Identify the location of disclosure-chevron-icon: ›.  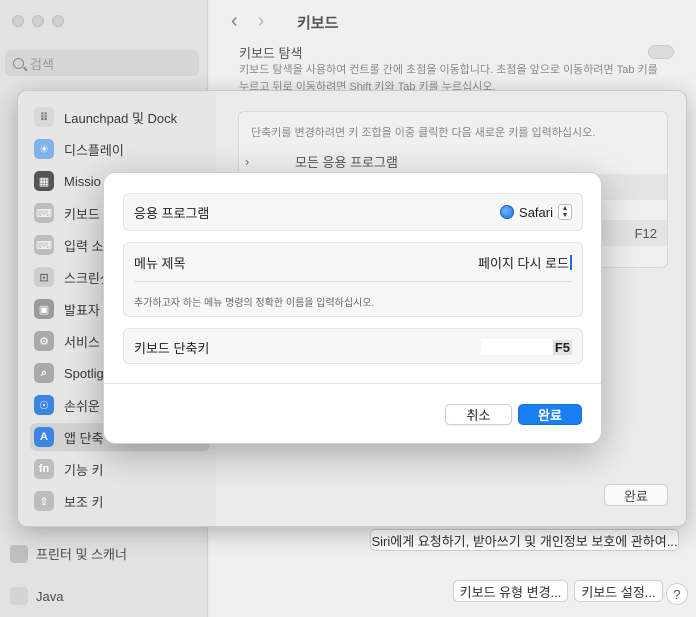
(267, 161).